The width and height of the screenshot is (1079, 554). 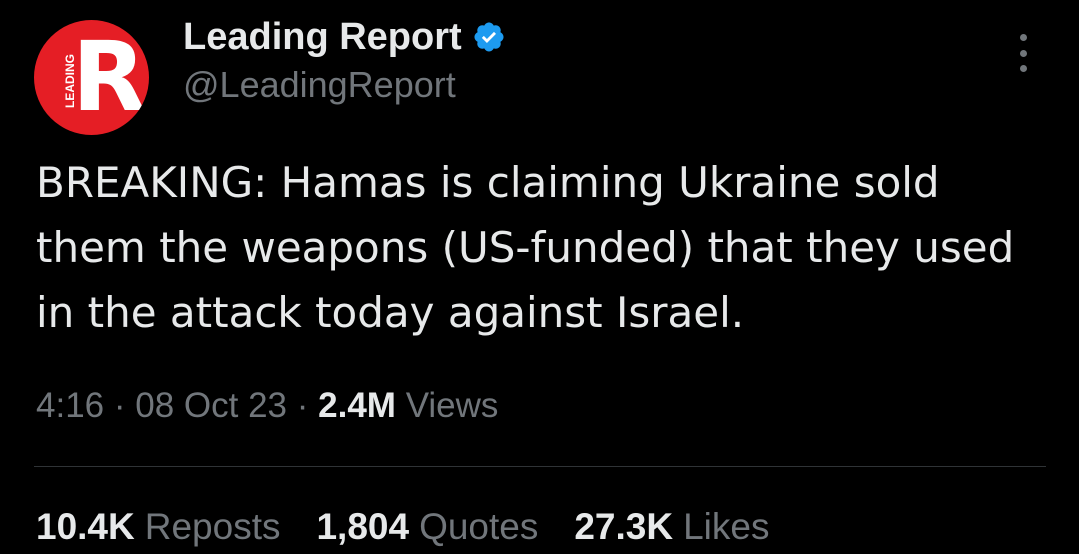 I want to click on avatar: LEADING R, so click(x=91, y=77).